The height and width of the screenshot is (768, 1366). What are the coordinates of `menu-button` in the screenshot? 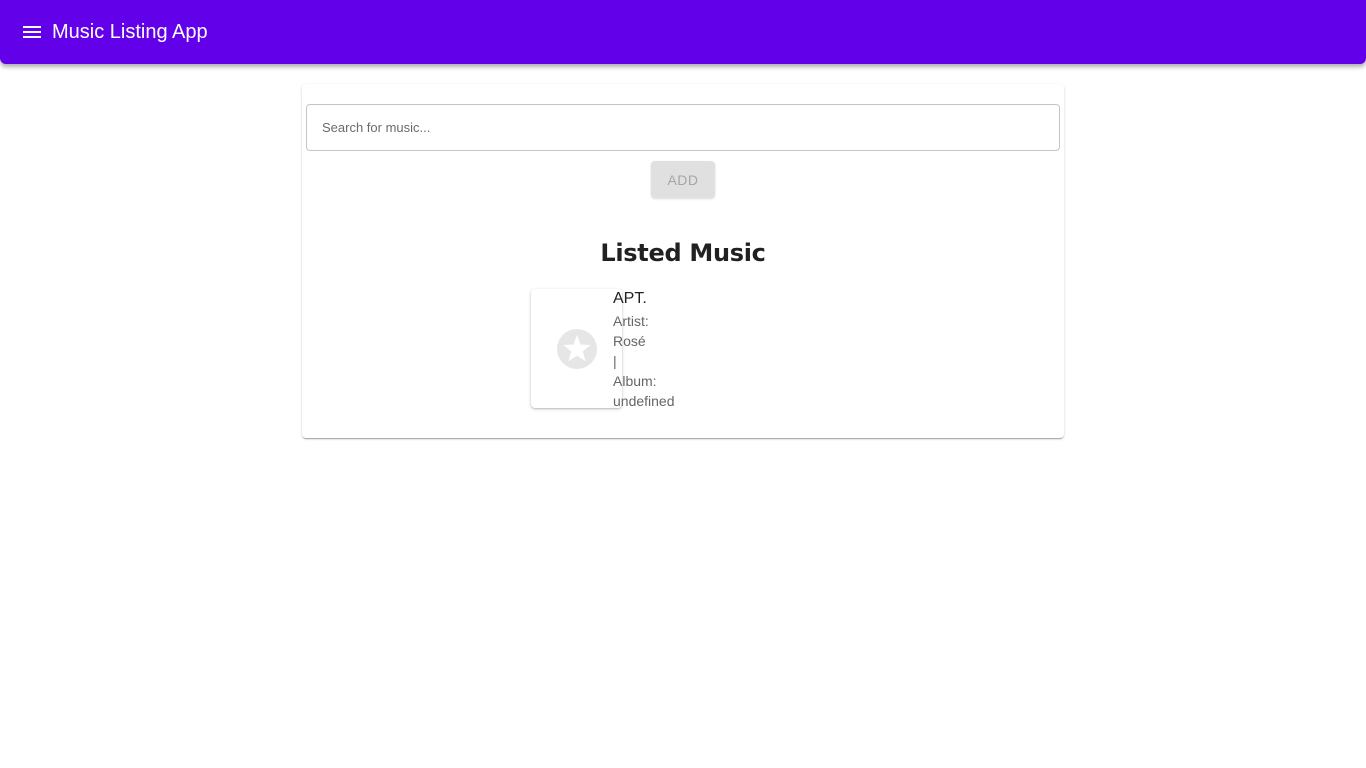 It's located at (32, 32).